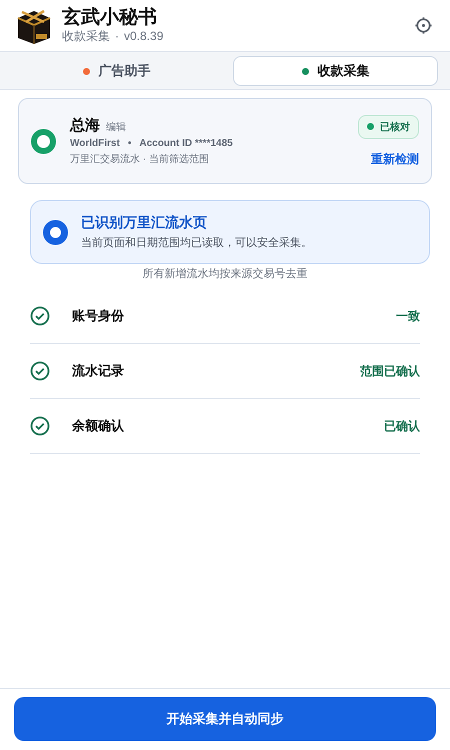  What do you see at coordinates (86, 36) in the screenshot?
I see `app-subtitle: 收款采集` at bounding box center [86, 36].